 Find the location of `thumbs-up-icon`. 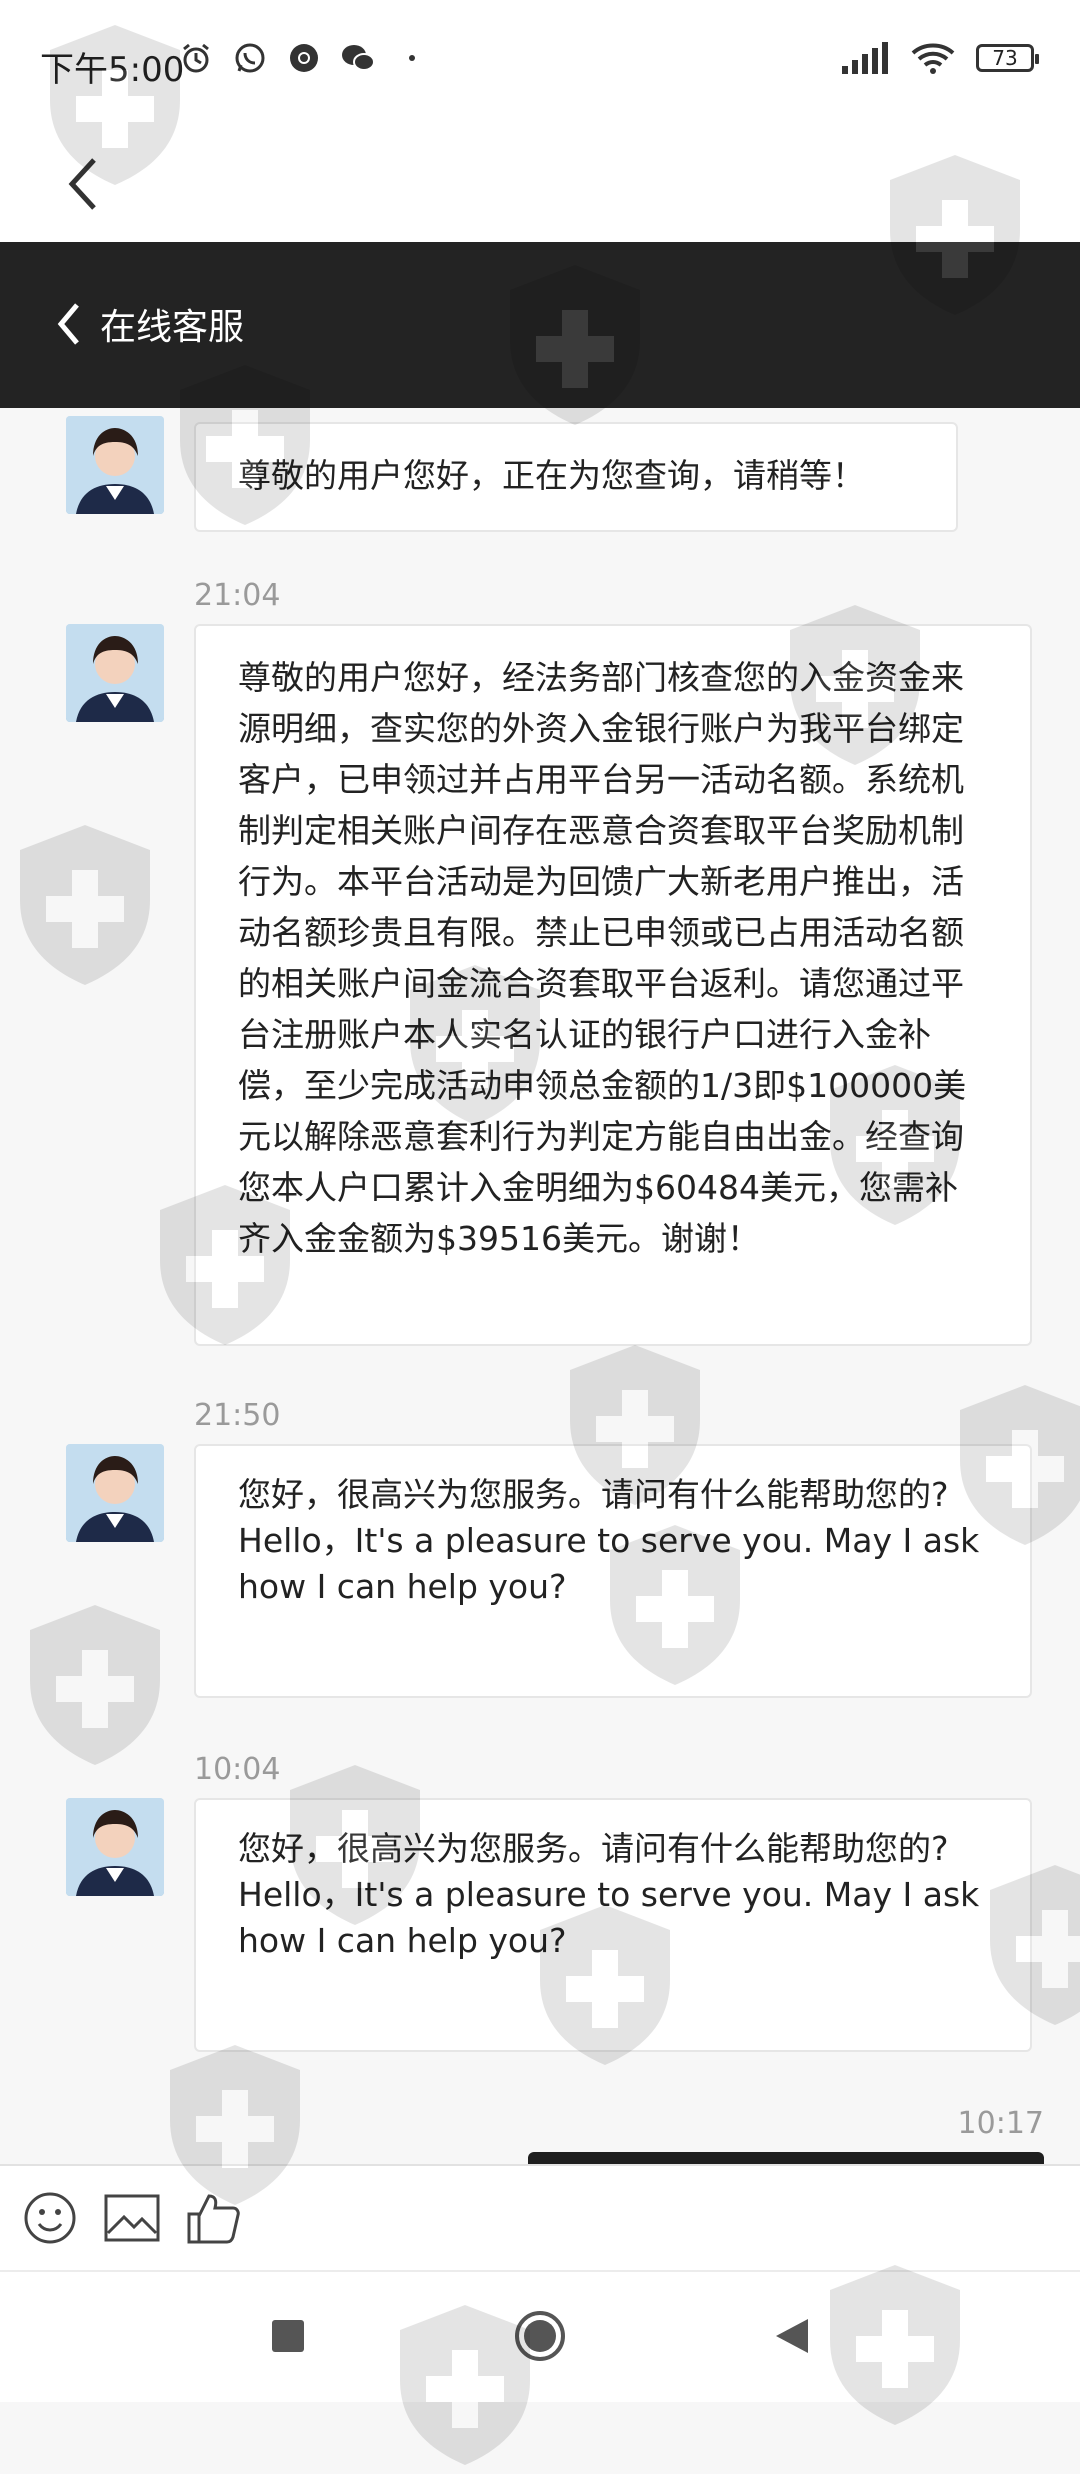

thumbs-up-icon is located at coordinates (213, 2219).